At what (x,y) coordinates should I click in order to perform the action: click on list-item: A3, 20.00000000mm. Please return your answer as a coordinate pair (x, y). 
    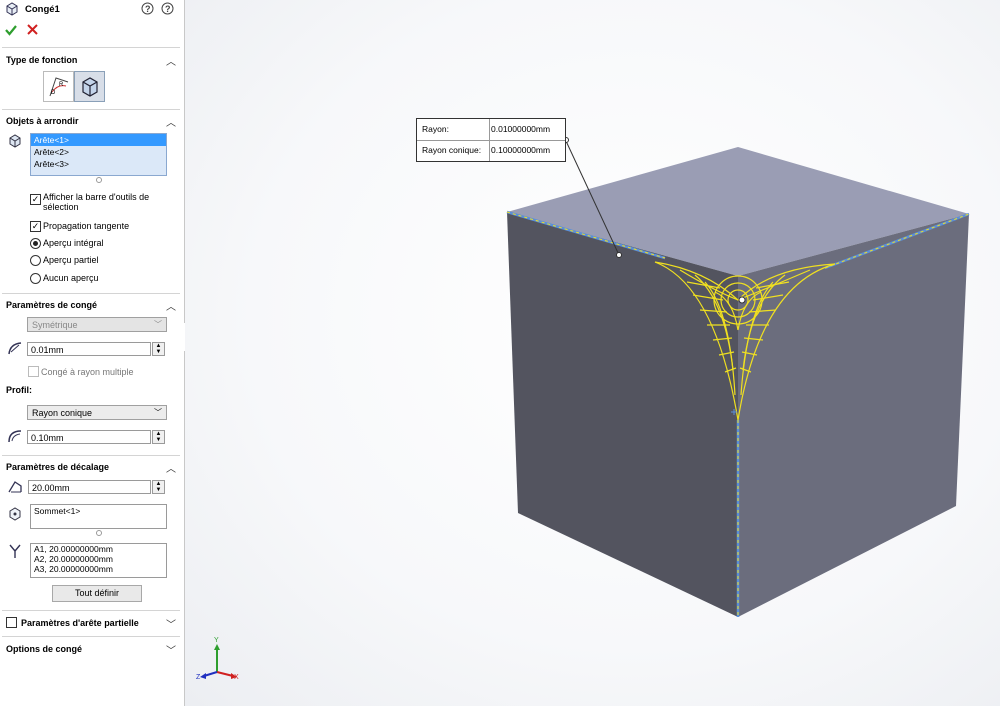
    Looking at the image, I should click on (98, 569).